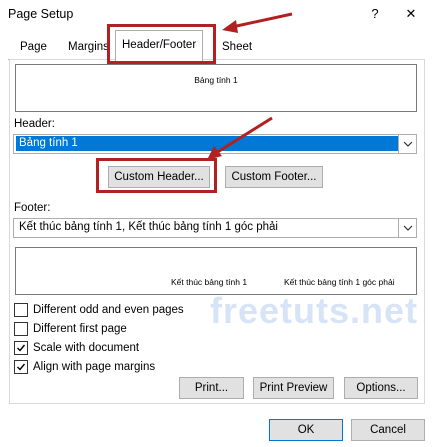  I want to click on arrow-to-custom-header, so click(240, 138).